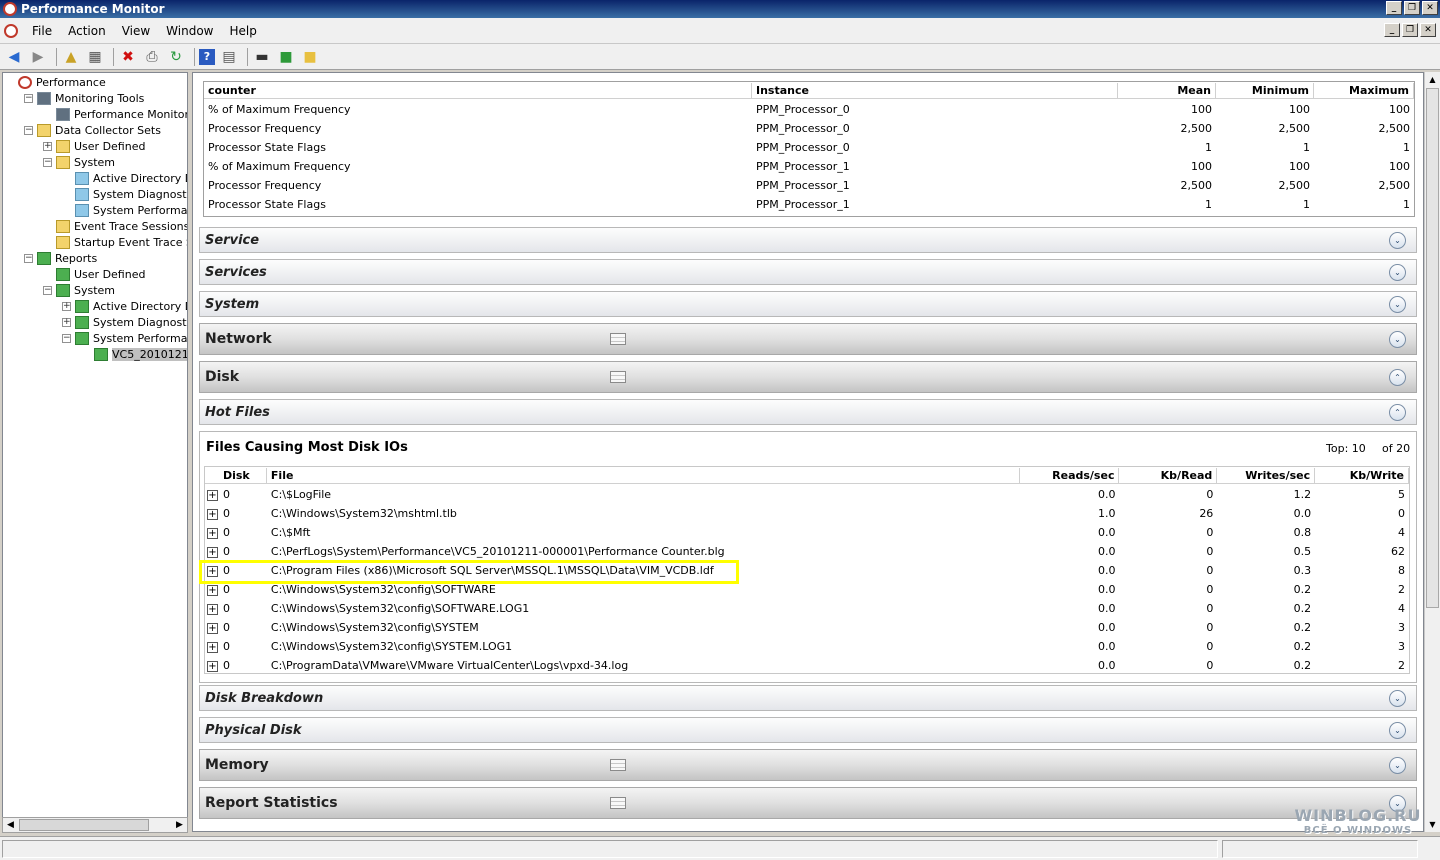 The width and height of the screenshot is (1440, 860). What do you see at coordinates (124, 178) in the screenshot?
I see `tree-item: Active Directory Diagi` at bounding box center [124, 178].